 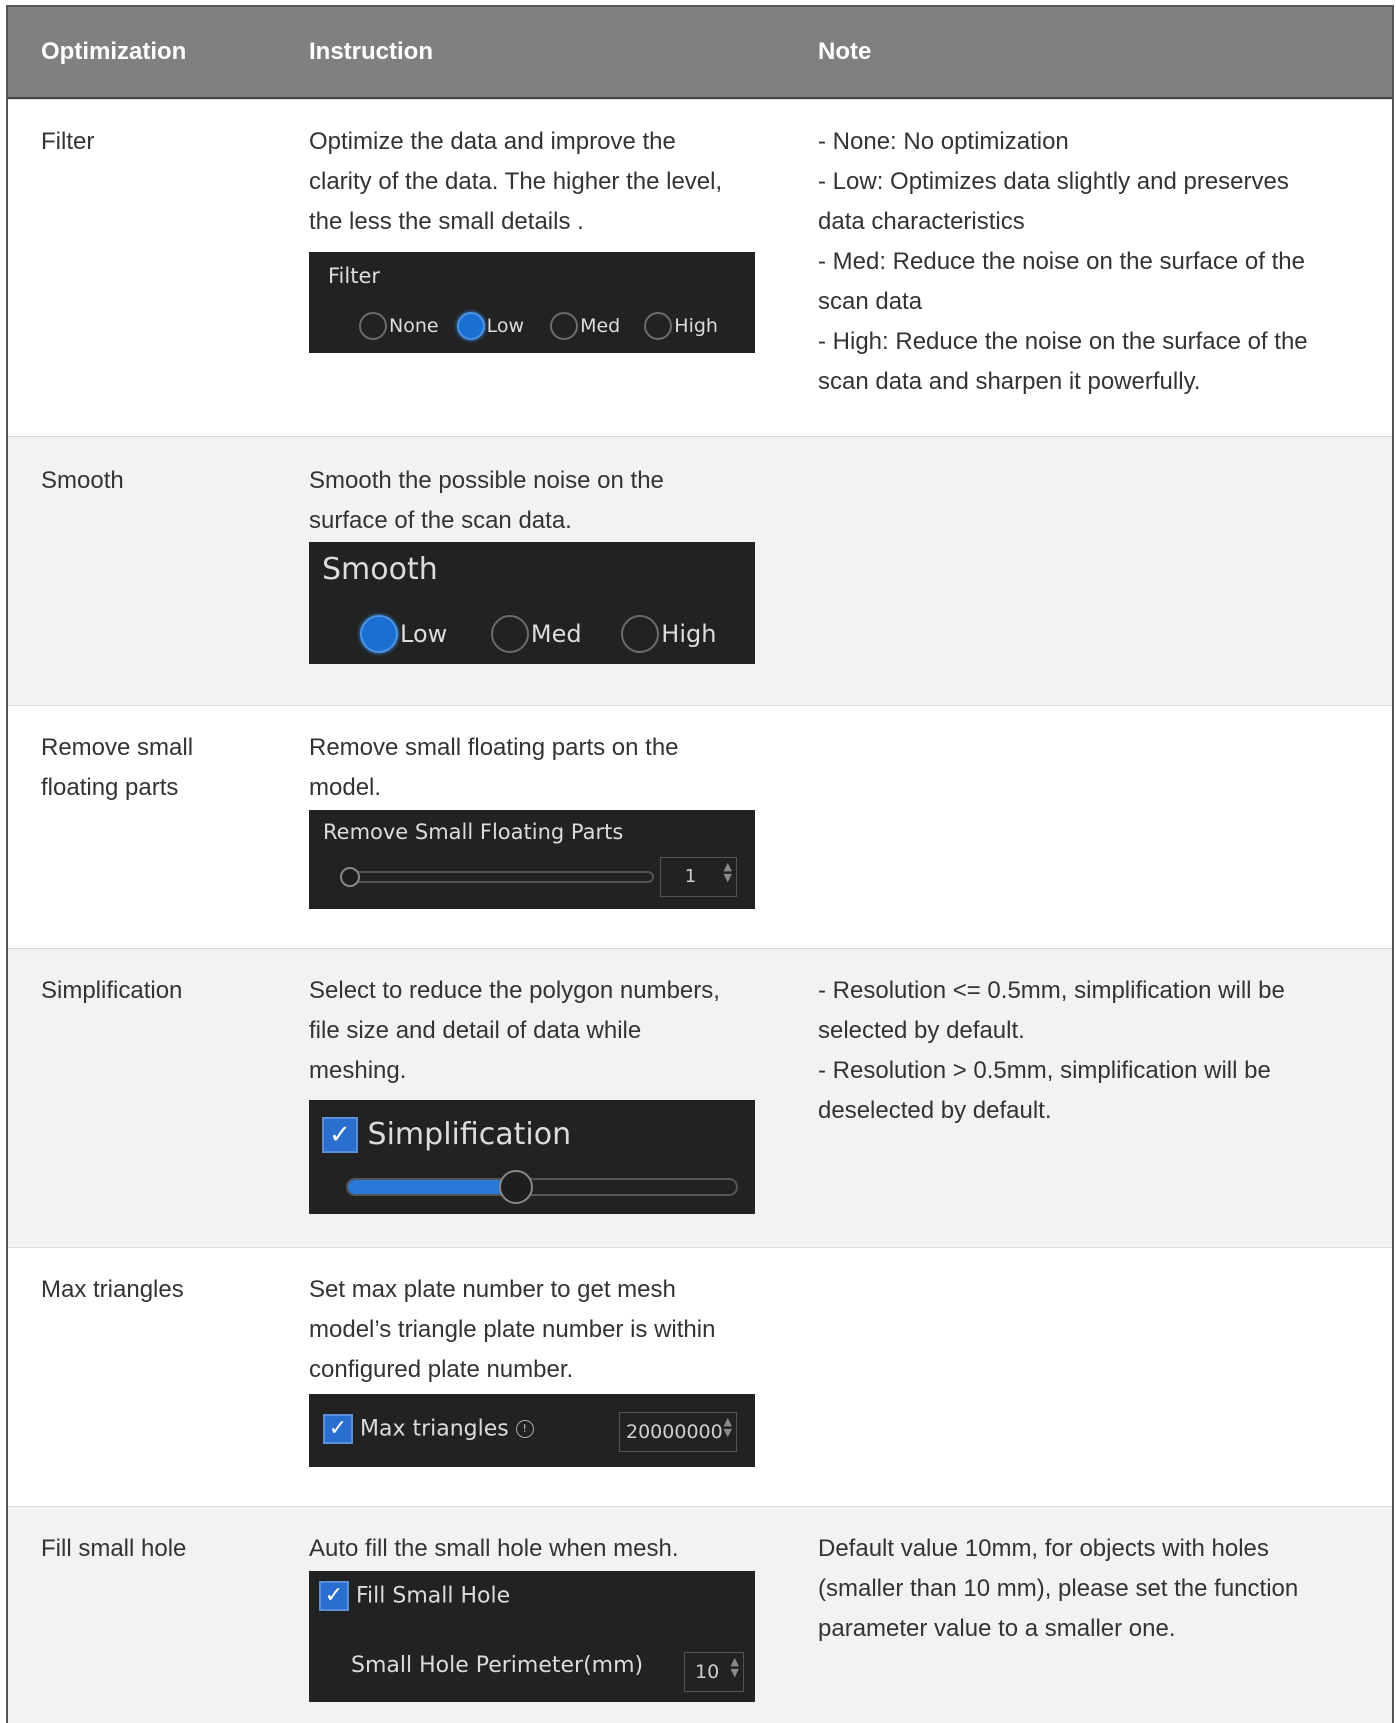 What do you see at coordinates (473, 832) in the screenshot?
I see `panel-title: Remove Small Floating Parts` at bounding box center [473, 832].